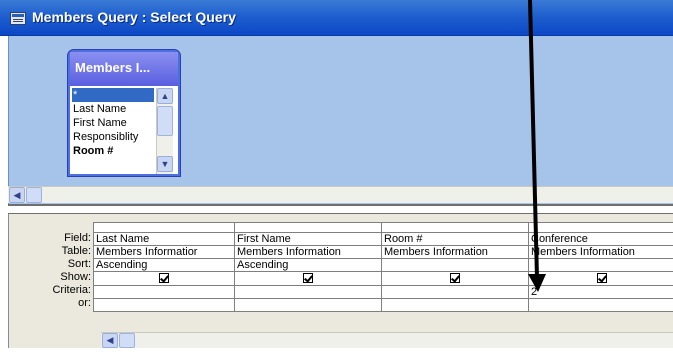 Image resolution: width=673 pixels, height=362 pixels. What do you see at coordinates (77, 238) in the screenshot?
I see `row-label-field: Field:` at bounding box center [77, 238].